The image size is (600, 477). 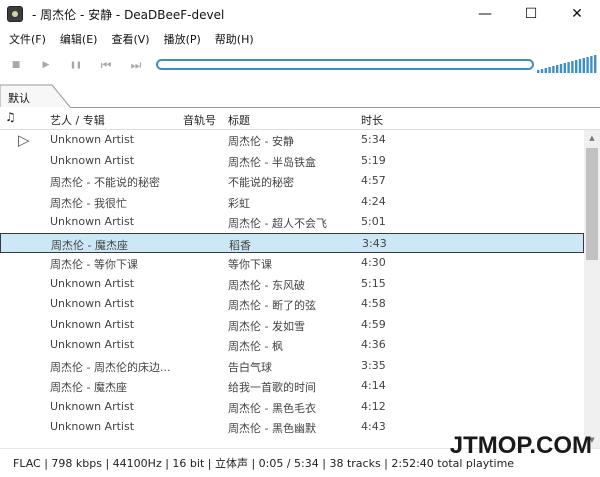 What do you see at coordinates (15, 14) in the screenshot?
I see `deadbeef-app-icon` at bounding box center [15, 14].